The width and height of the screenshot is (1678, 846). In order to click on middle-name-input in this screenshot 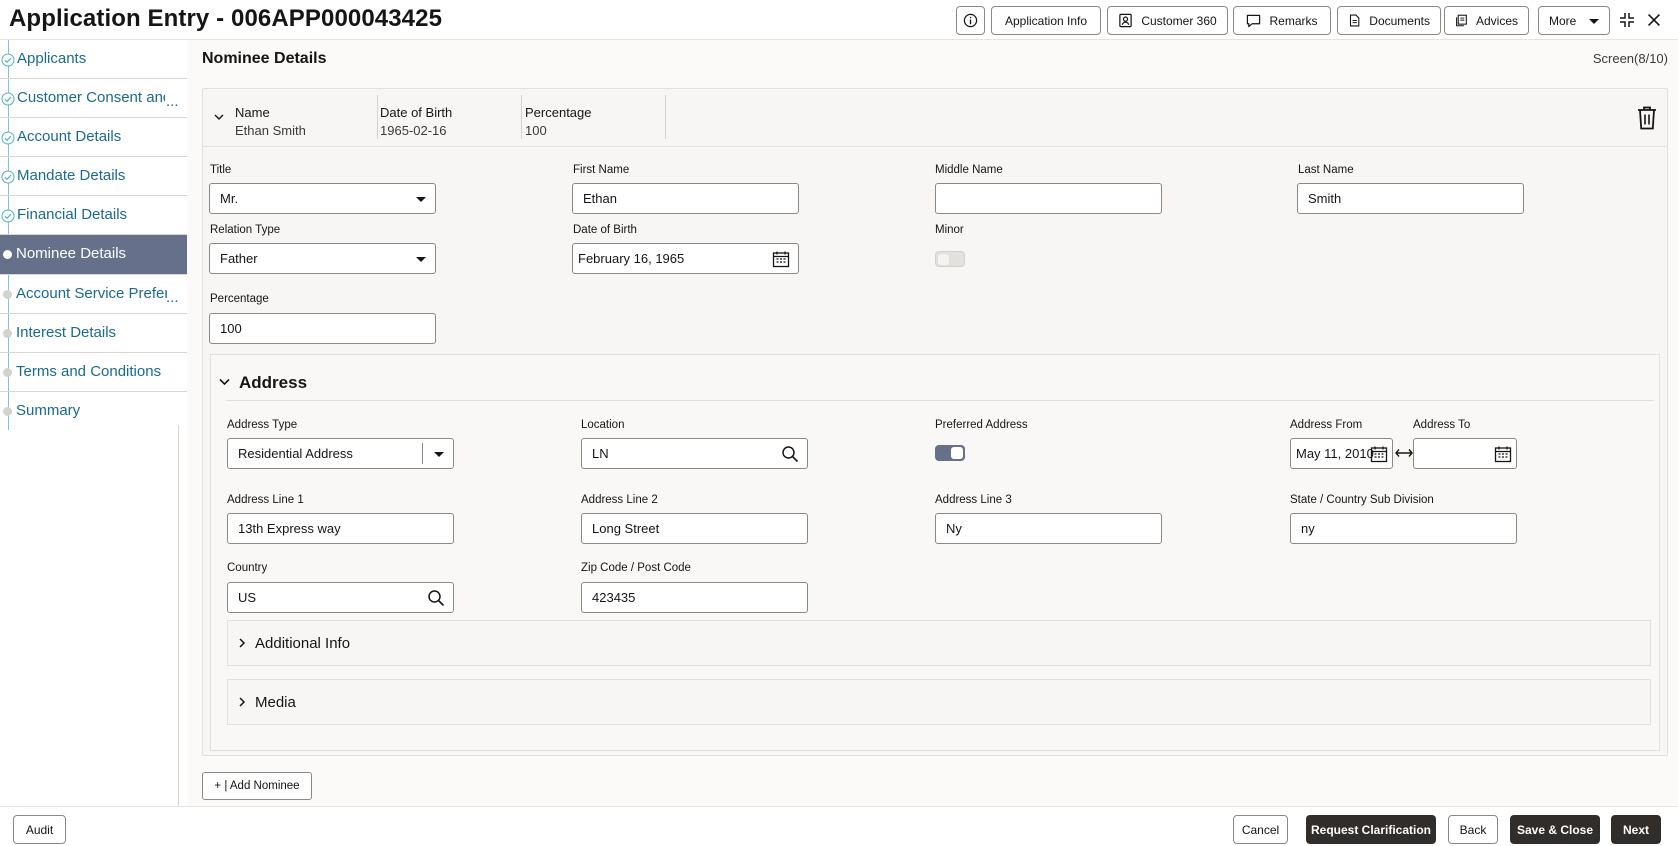, I will do `click(1048, 198)`.